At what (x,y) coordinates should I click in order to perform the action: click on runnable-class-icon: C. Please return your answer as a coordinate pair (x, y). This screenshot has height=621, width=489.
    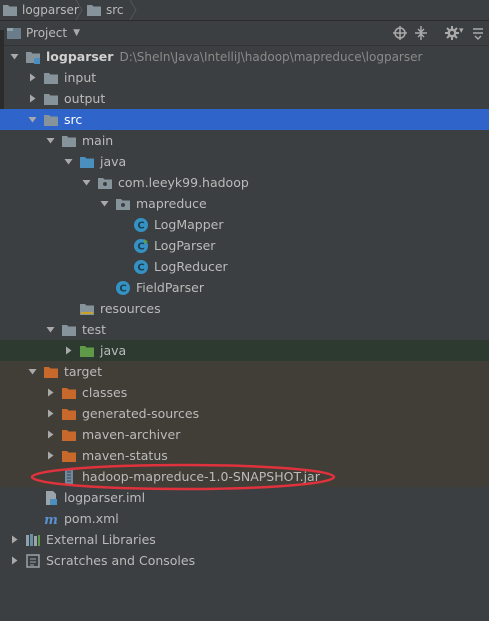
    Looking at the image, I should click on (141, 245).